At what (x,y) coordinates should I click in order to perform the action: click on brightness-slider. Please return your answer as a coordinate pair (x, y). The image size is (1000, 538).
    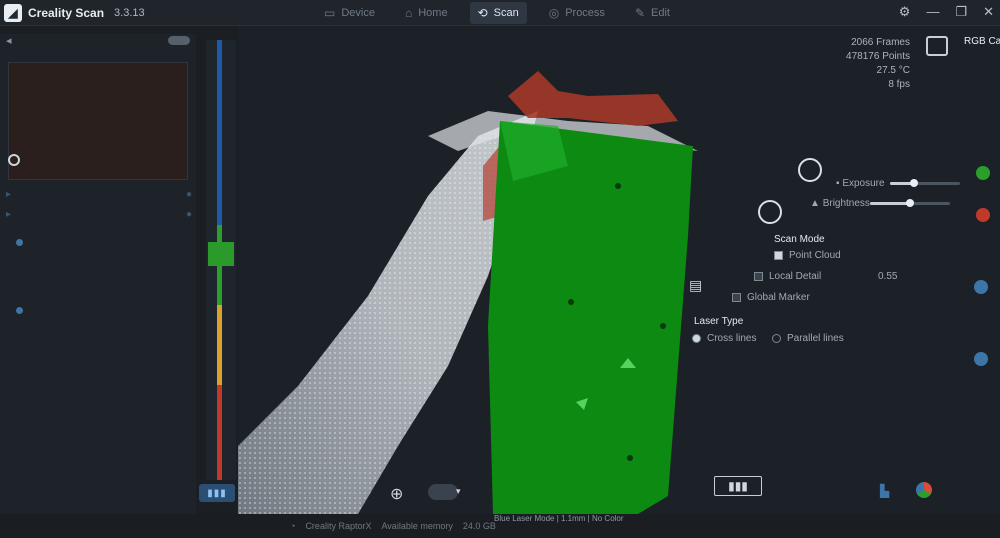
    Looking at the image, I should click on (910, 203).